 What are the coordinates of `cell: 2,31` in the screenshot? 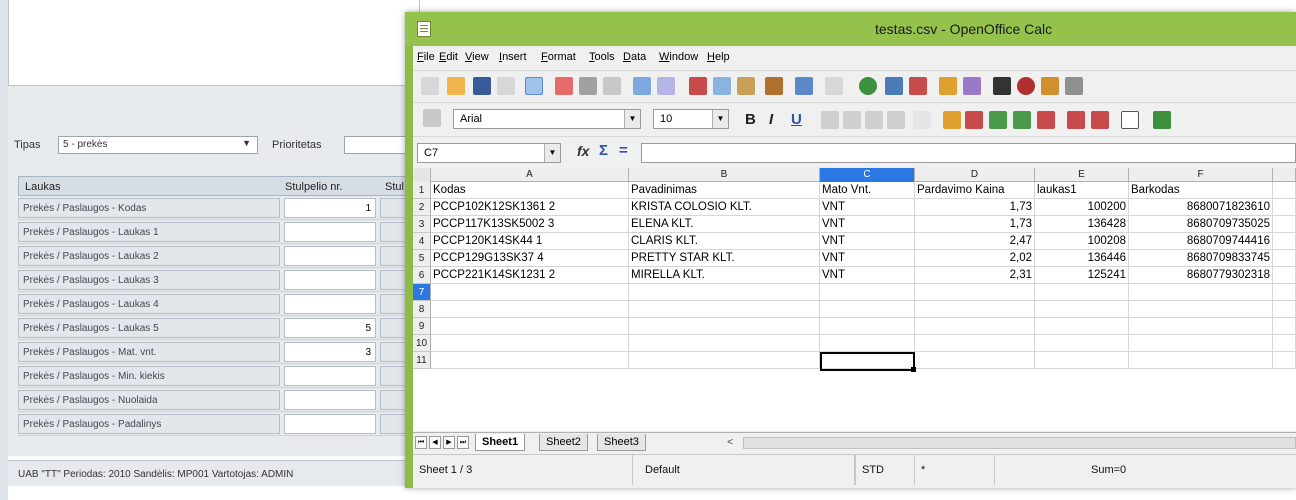 It's located at (975, 275).